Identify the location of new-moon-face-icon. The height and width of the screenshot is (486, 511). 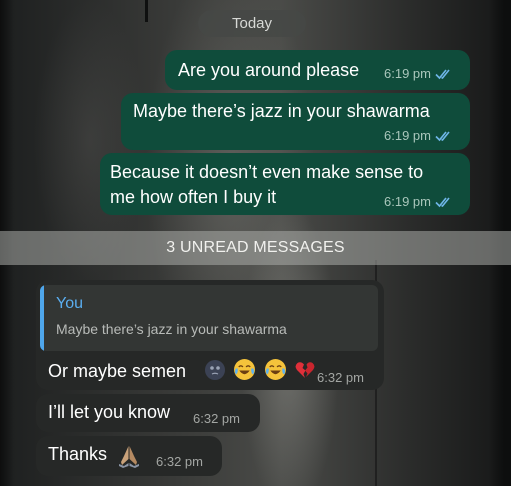
(215, 369).